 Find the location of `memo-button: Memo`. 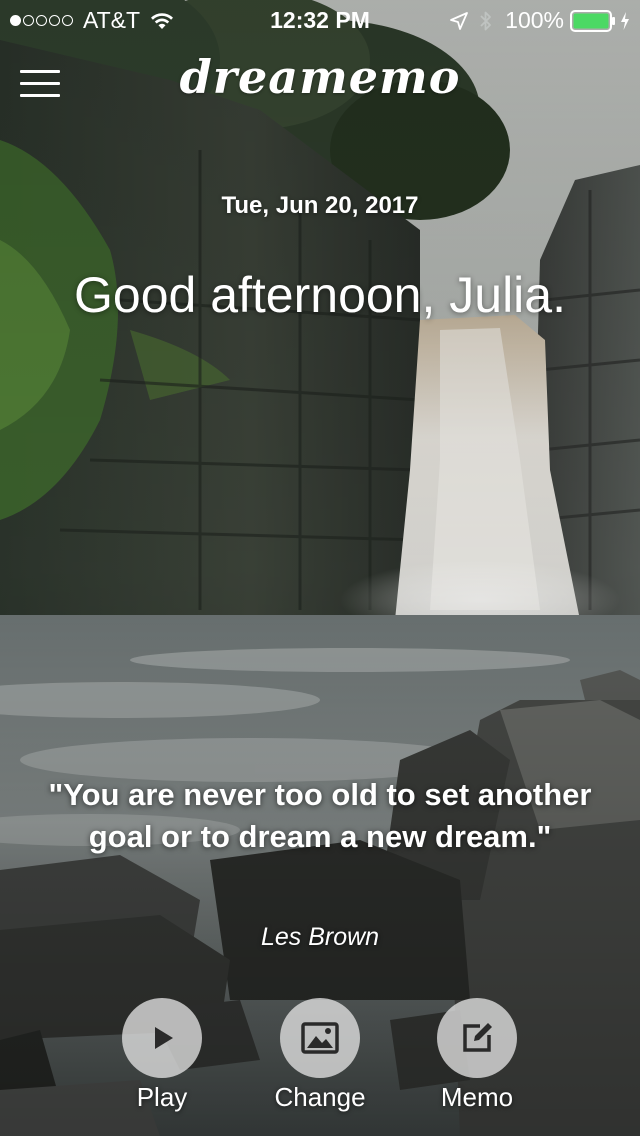

memo-button: Memo is located at coordinates (477, 1055).